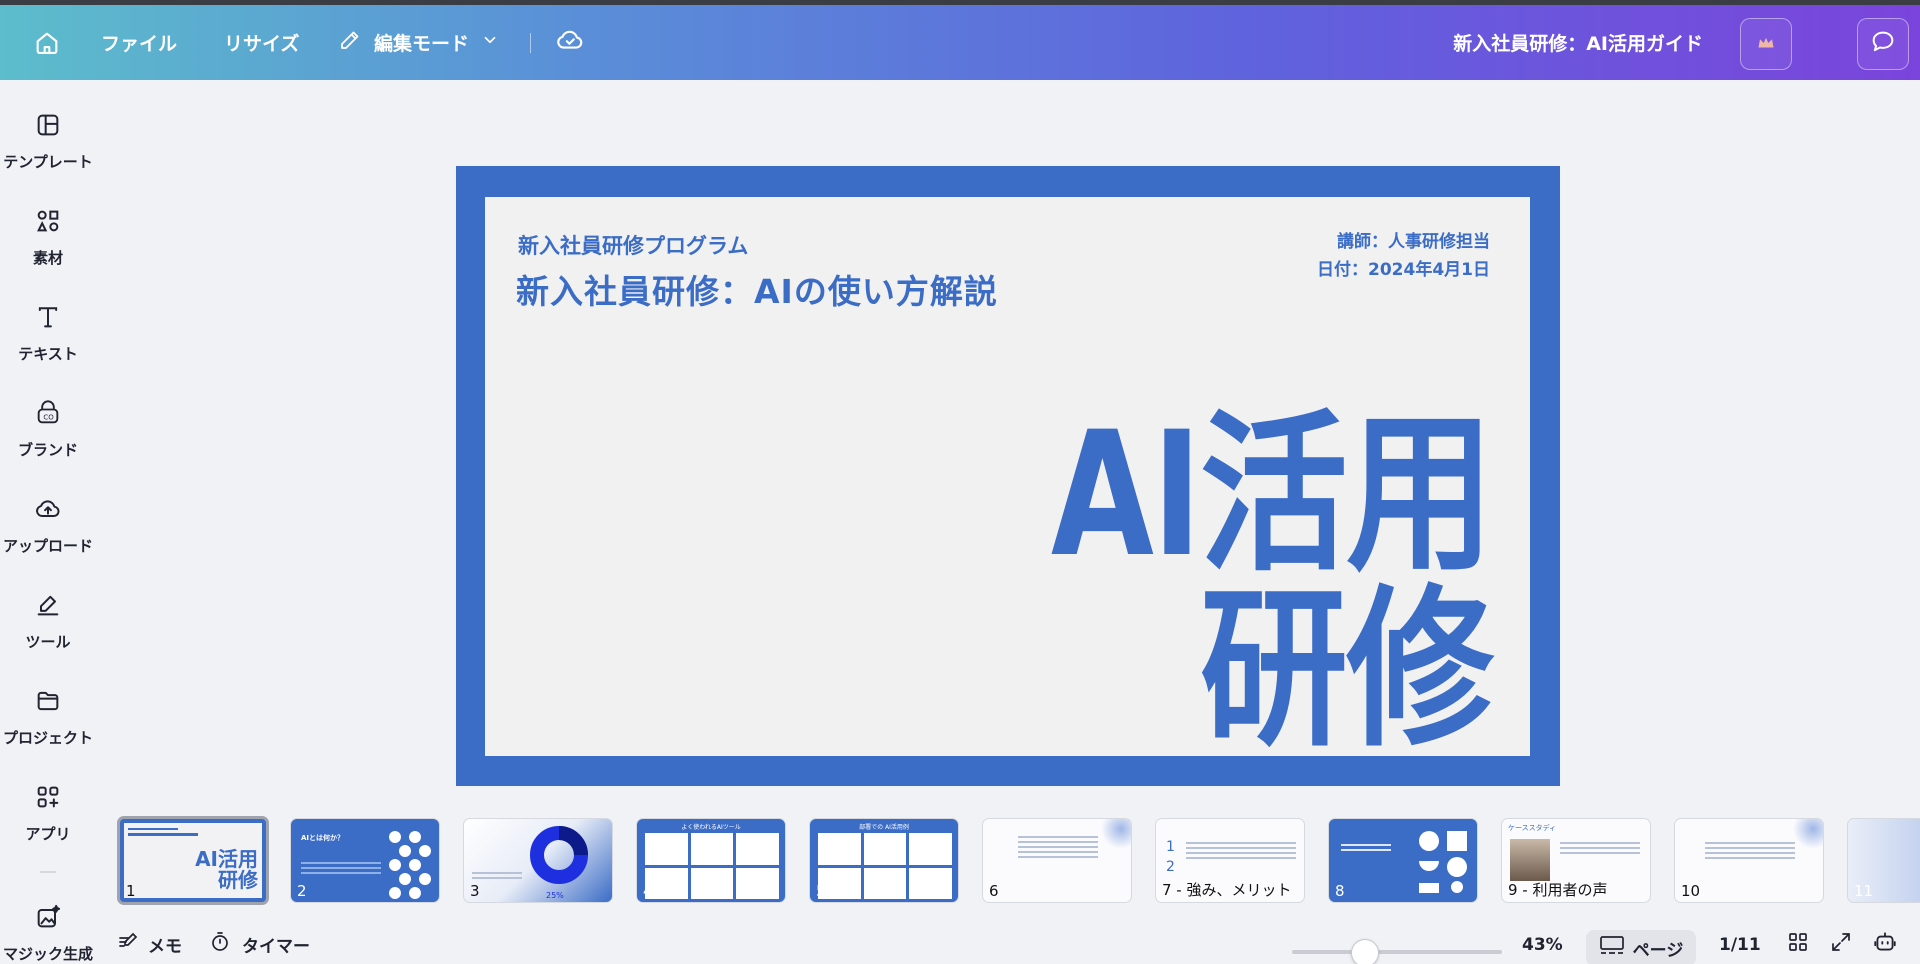  I want to click on sidebar-item-projects: プロジェクト, so click(48, 717).